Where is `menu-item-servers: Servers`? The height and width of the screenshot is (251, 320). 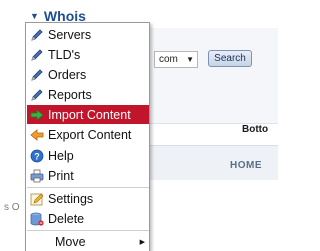 menu-item-servers: Servers is located at coordinates (88, 34).